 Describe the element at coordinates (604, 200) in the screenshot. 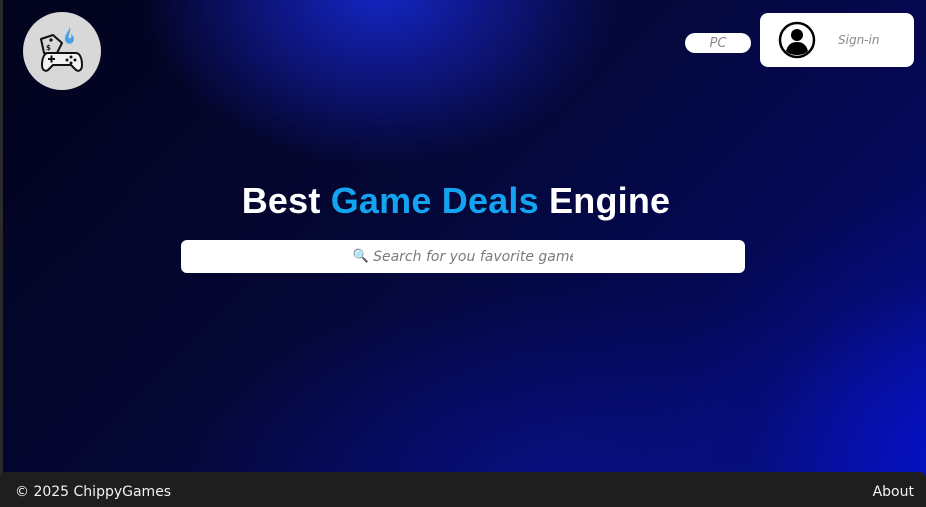

I see `hero-title-part2: Engine` at that location.